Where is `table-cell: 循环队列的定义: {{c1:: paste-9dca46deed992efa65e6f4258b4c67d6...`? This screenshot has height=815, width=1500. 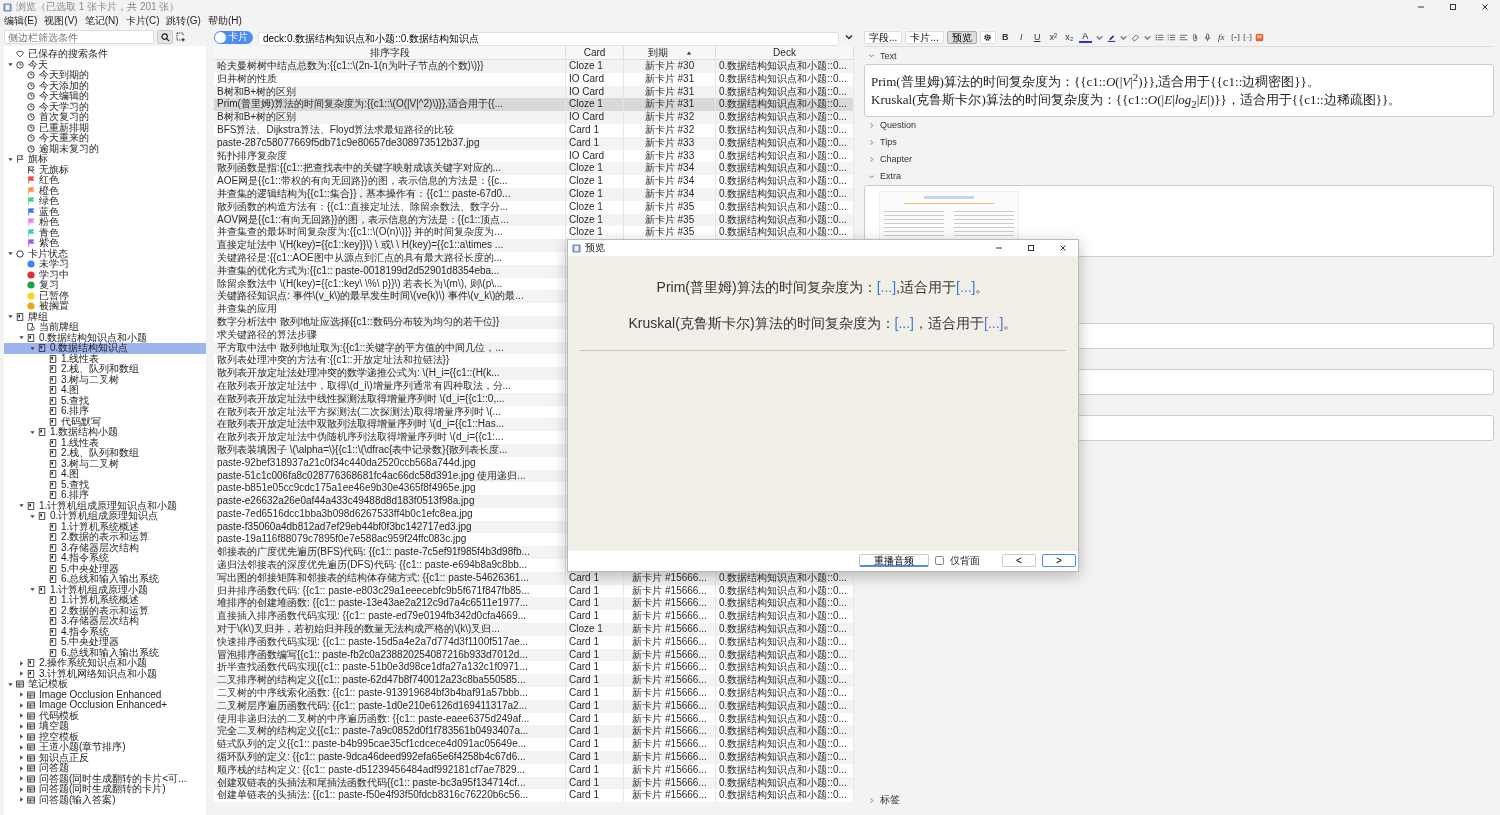
table-cell: 循环队列的定义: {{c1:: paste-9dca46deed992efa65e6f4258b4c67d6... is located at coordinates (390, 757).